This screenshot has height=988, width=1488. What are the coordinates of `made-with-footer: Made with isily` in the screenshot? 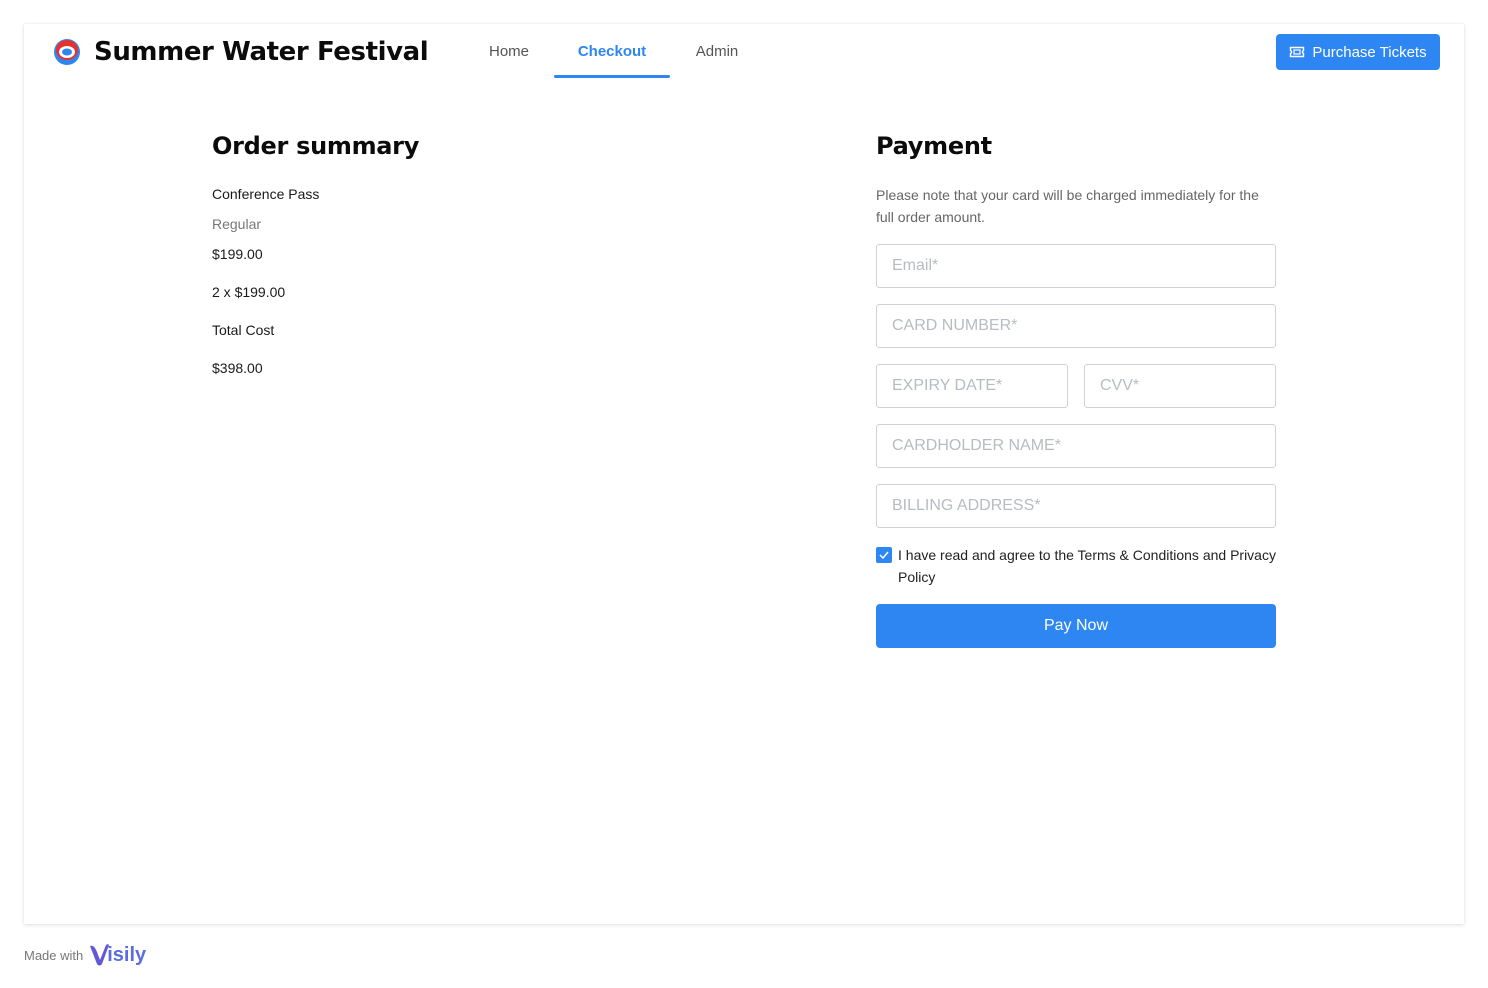 It's located at (85, 955).